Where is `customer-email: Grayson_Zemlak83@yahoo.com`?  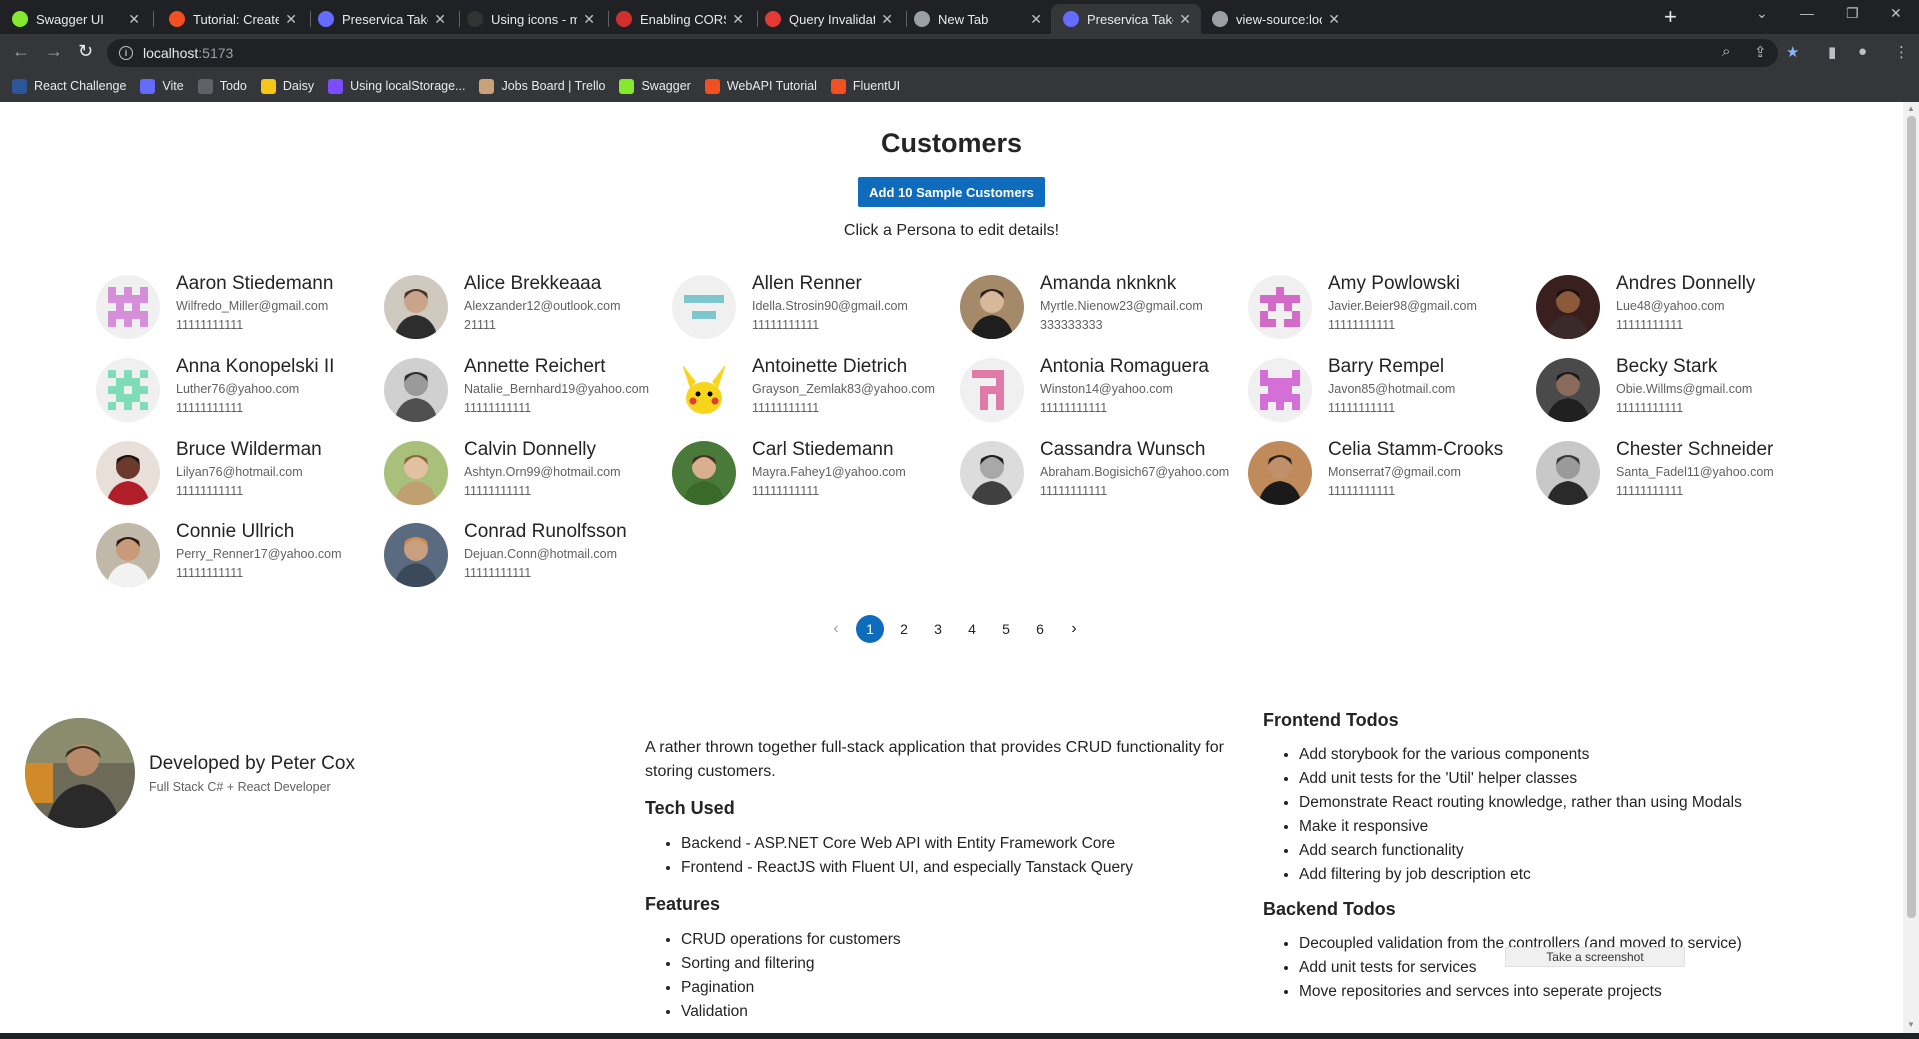 customer-email: Grayson_Zemlak83@yahoo.com is located at coordinates (843, 389).